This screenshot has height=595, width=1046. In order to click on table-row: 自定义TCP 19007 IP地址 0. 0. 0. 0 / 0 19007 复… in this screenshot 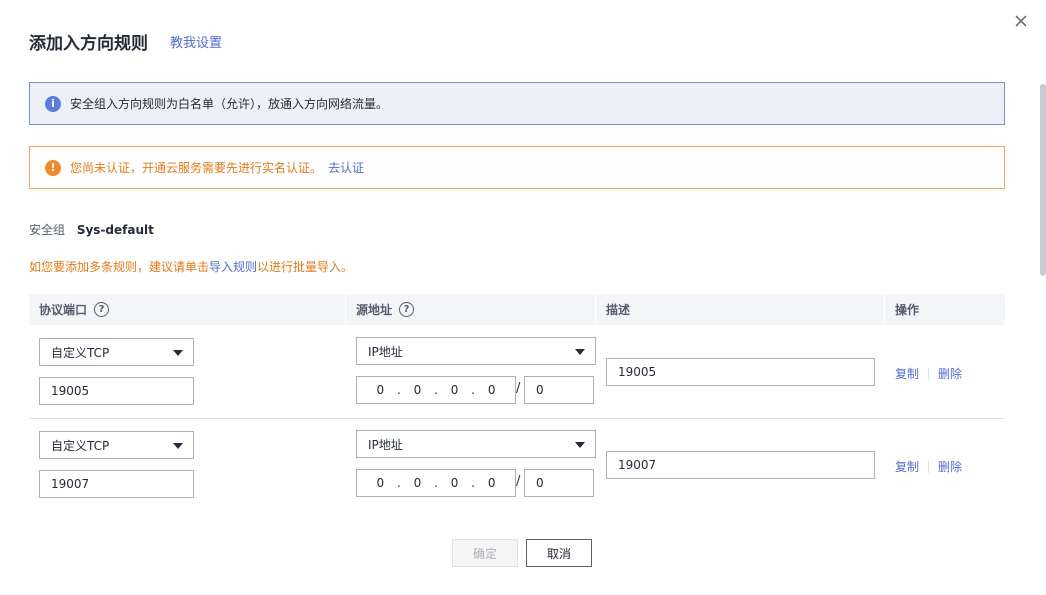, I will do `click(517, 466)`.